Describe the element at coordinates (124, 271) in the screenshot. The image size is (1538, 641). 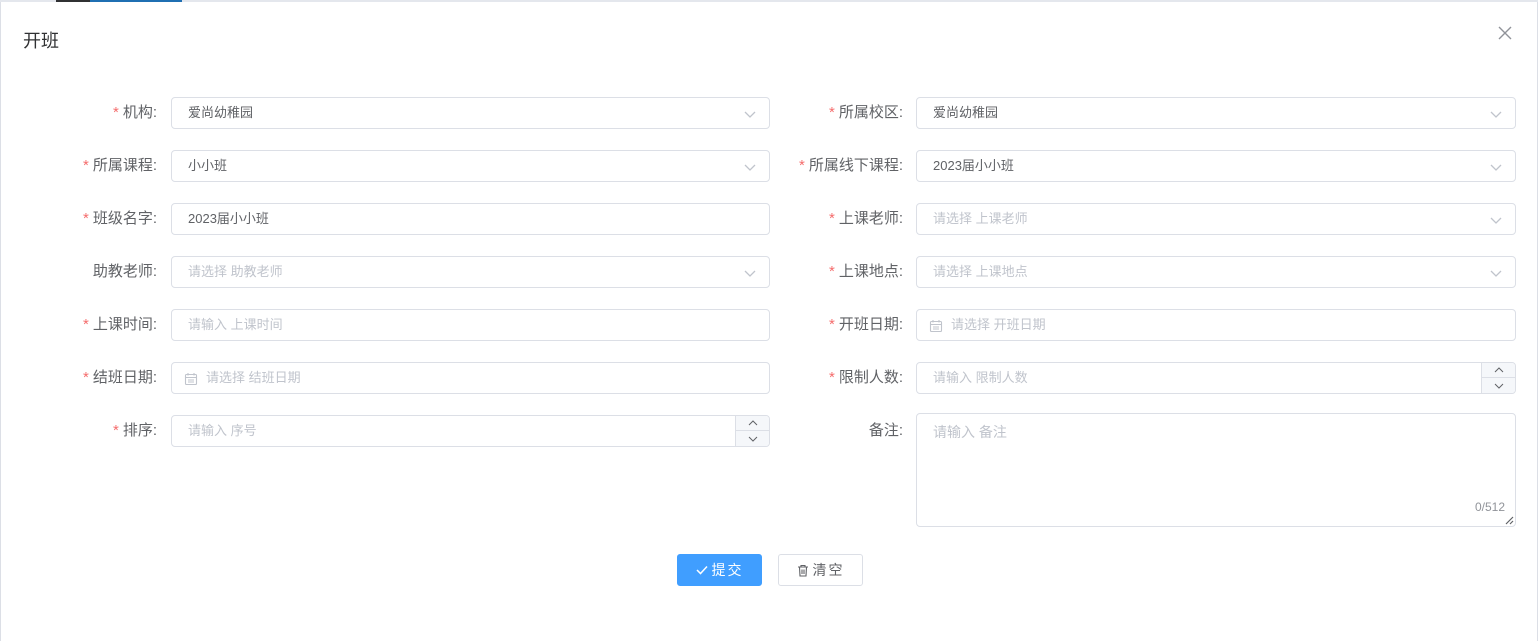
I see `assistant-label-text: 助教老师:` at that location.